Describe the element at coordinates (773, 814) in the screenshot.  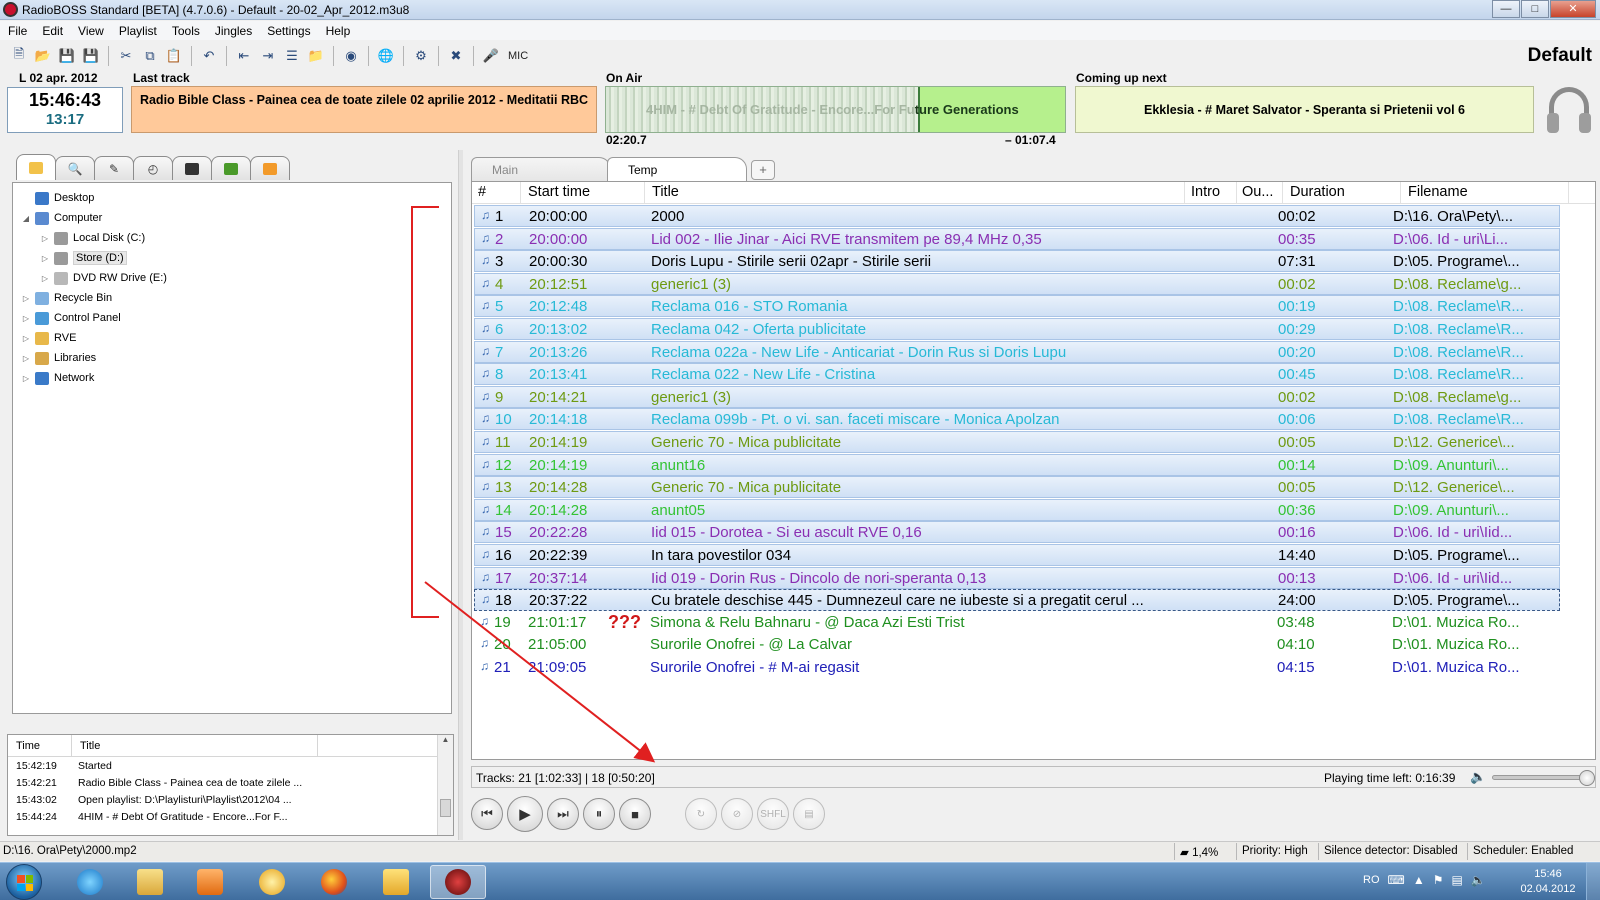
I see `shuffle-button: SHFL` at that location.